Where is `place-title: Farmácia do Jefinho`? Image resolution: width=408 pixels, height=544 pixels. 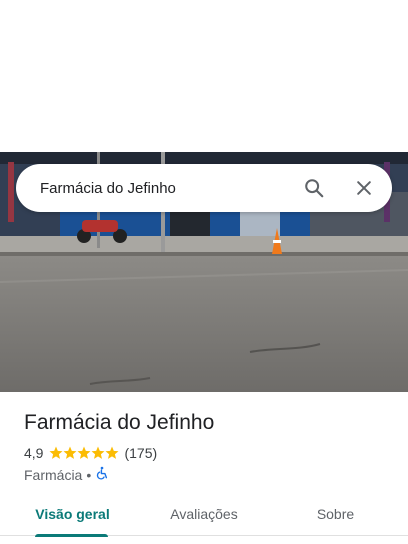
place-title: Farmácia do Jefinho is located at coordinates (119, 422).